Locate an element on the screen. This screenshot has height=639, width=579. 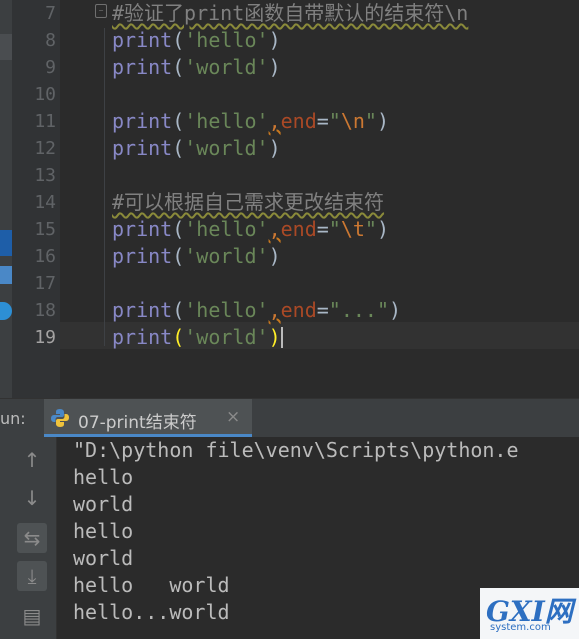
line-number: 13 is located at coordinates (45, 175).